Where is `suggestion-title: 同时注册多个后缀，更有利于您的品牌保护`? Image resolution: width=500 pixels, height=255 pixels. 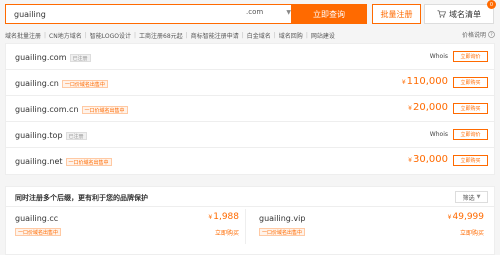 suggestion-title: 同时注册多个后缀，更有利于您的品牌保护 is located at coordinates (81, 198).